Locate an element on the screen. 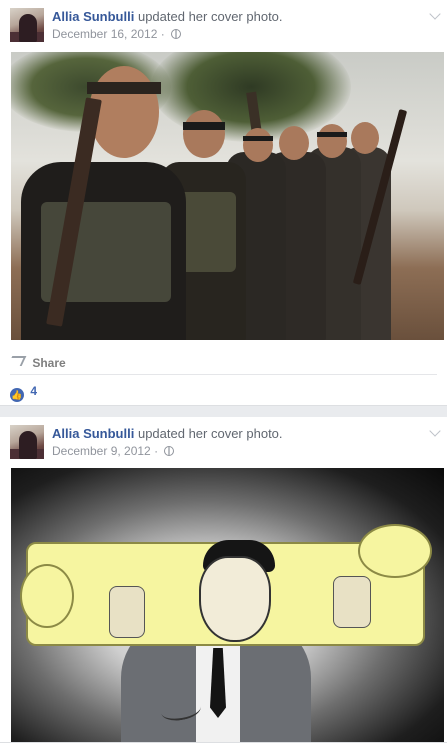 This screenshot has height=743, width=447. like-count: 👍 4 is located at coordinates (23, 393).